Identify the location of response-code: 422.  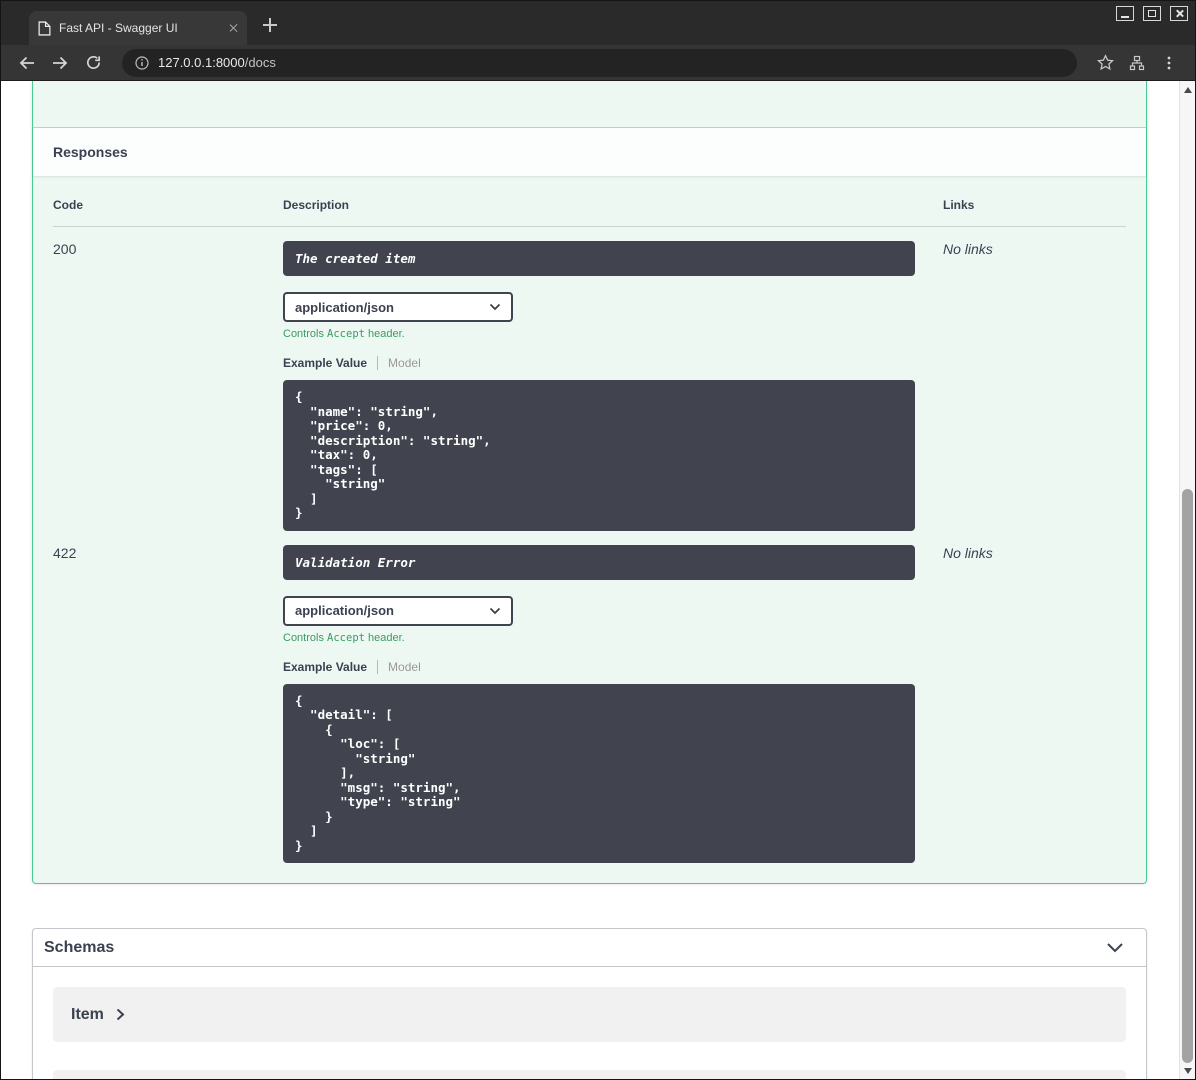
(65, 552).